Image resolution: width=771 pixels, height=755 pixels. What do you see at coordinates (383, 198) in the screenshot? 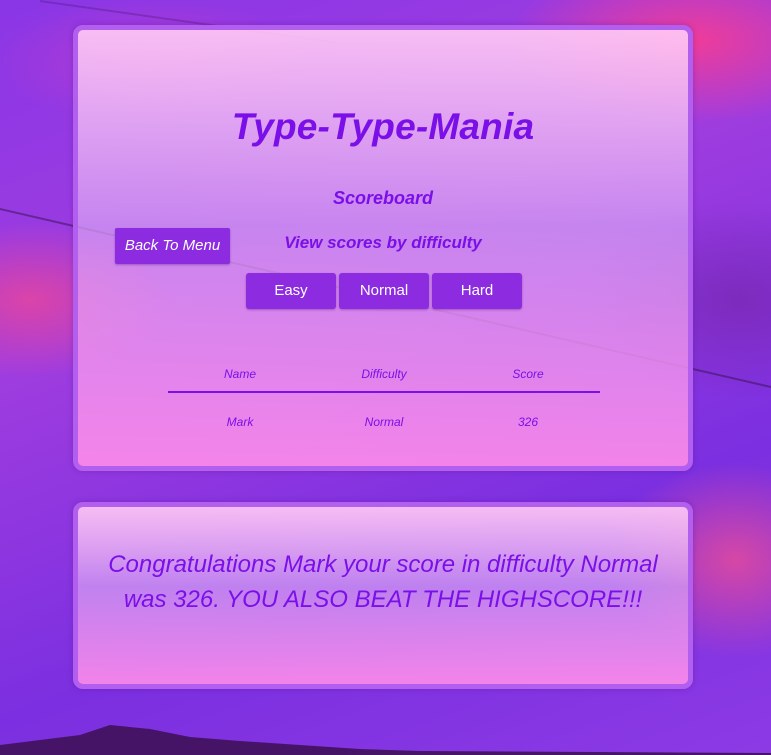
I see `scoreboard-heading: Scoreboard` at bounding box center [383, 198].